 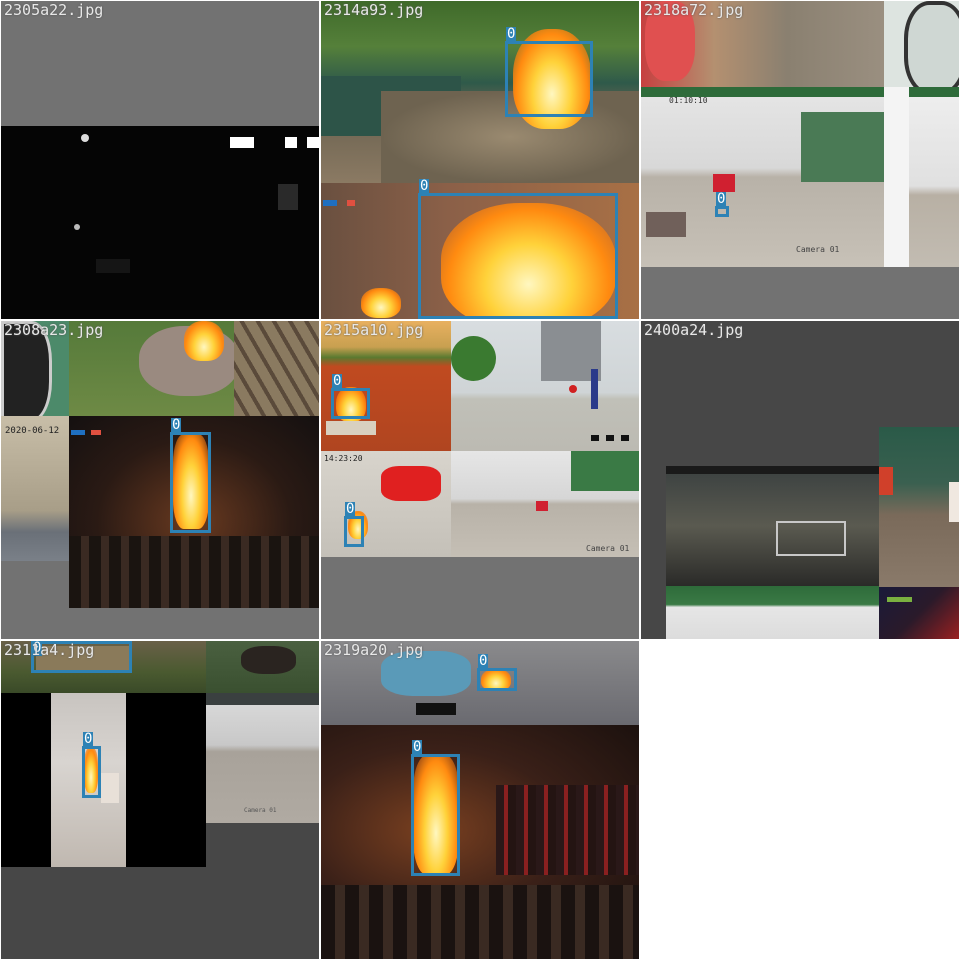 What do you see at coordinates (919, 613) in the screenshot?
I see `dark-red-frame` at bounding box center [919, 613].